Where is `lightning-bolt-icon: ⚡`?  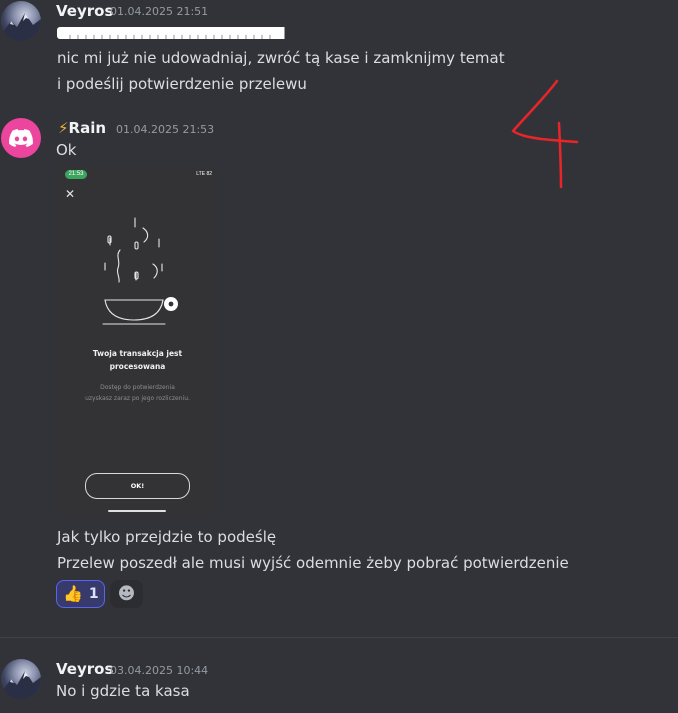 lightning-bolt-icon: ⚡ is located at coordinates (63, 128).